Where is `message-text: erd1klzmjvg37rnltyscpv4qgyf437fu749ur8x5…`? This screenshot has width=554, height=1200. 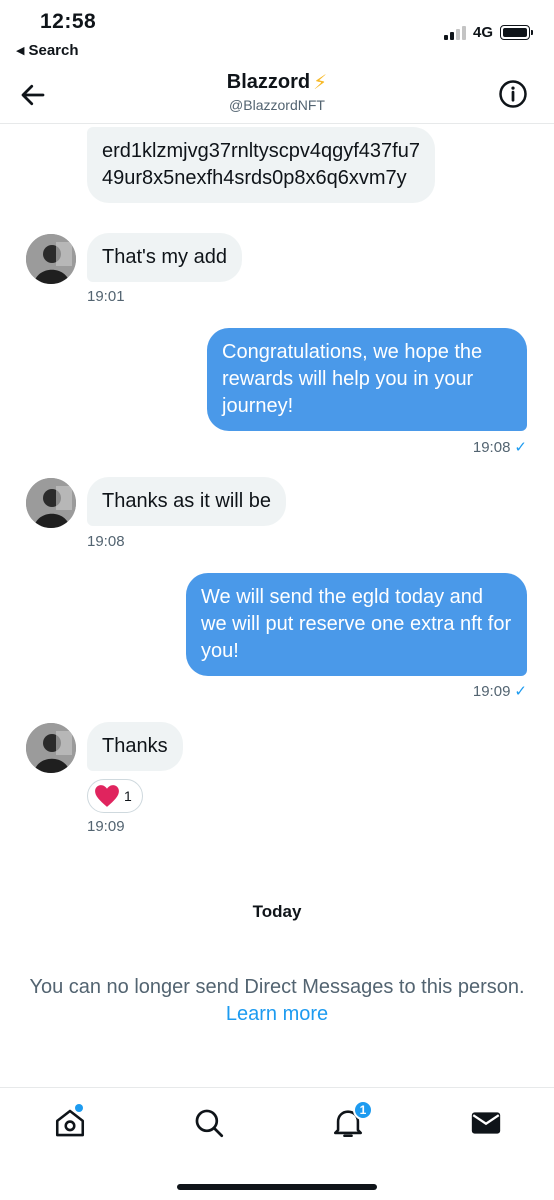
message-text: erd1klzmjvg37rnltyscpv4qgyf437fu749ur8x5… is located at coordinates (261, 164).